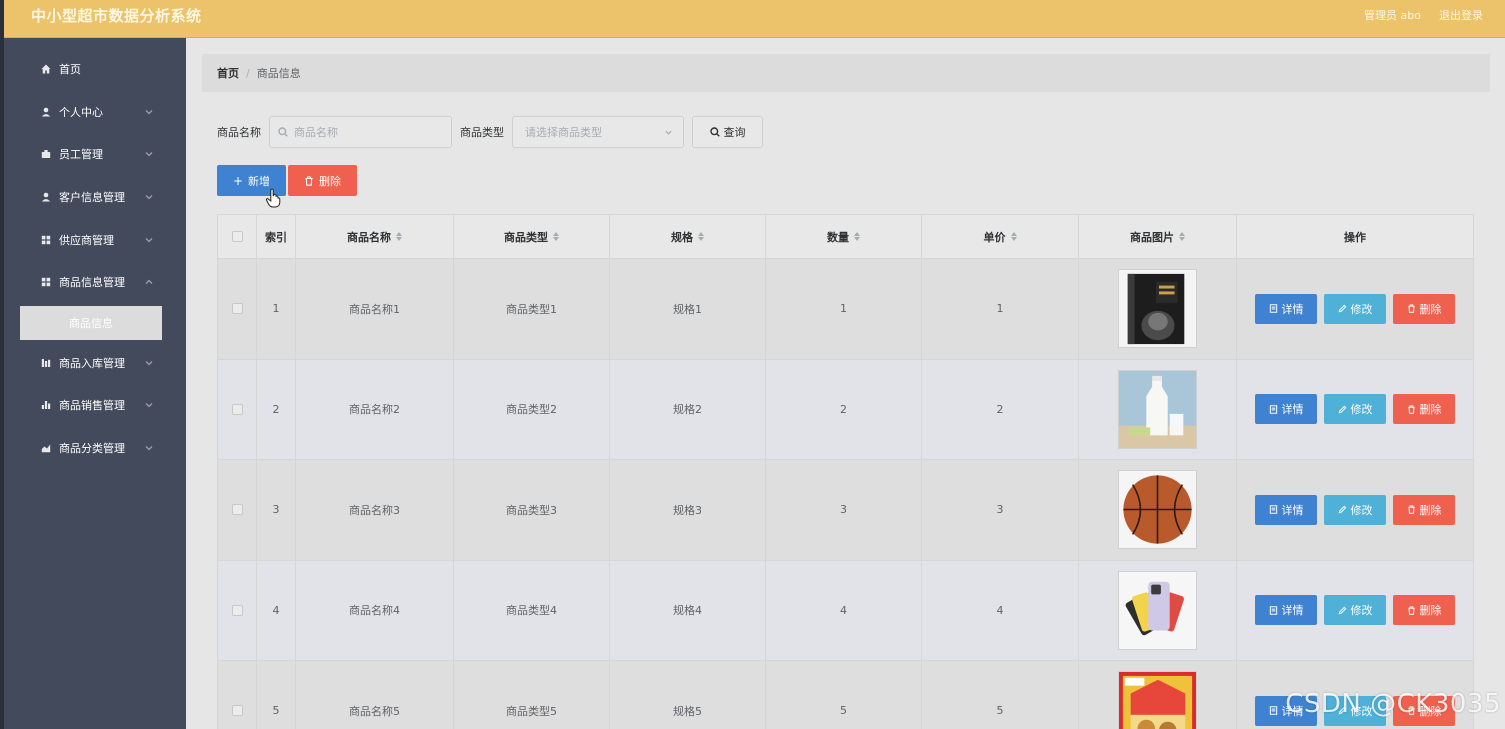  I want to click on add-button-label: 新增, so click(259, 181).